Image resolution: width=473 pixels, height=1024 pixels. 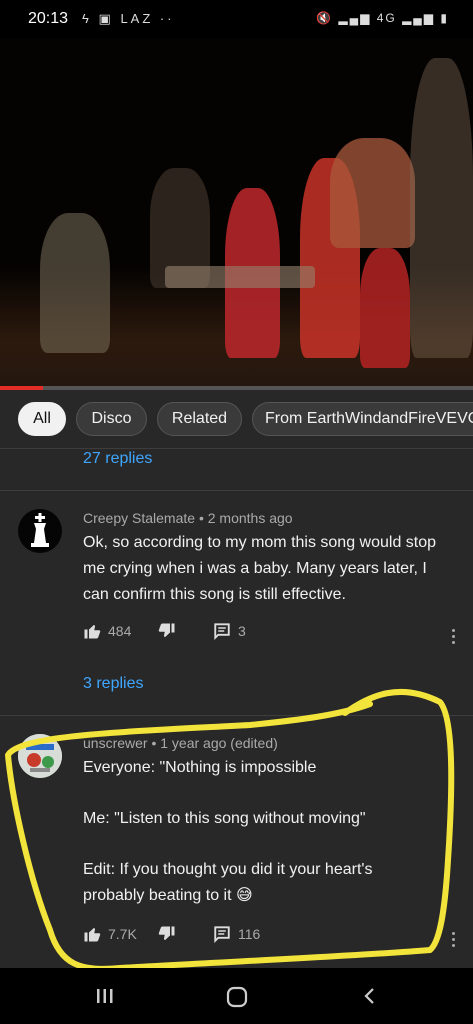 I want to click on like-count: 7.7K, so click(x=122, y=934).